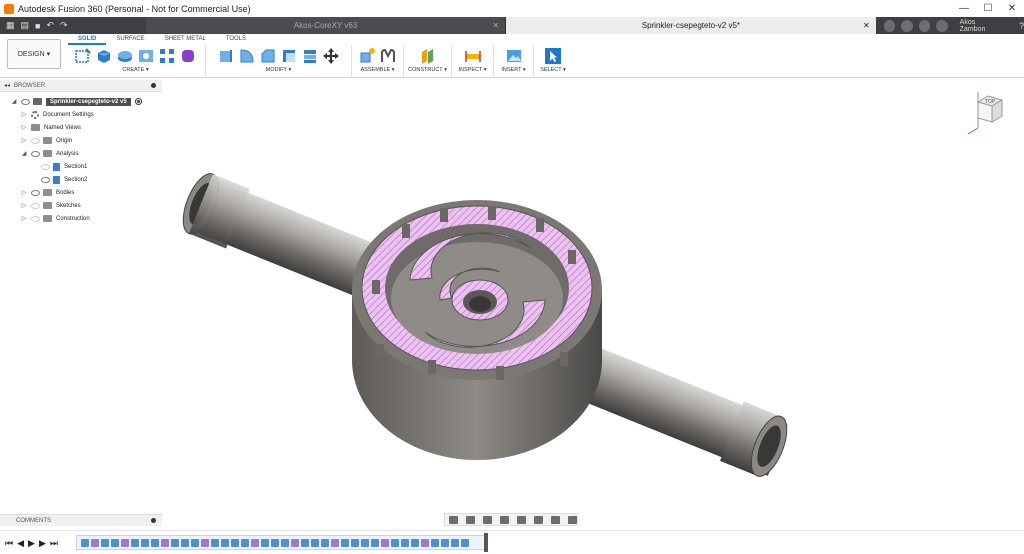 This screenshot has width=1024, height=554. I want to click on notifications-icon, so click(942, 25).